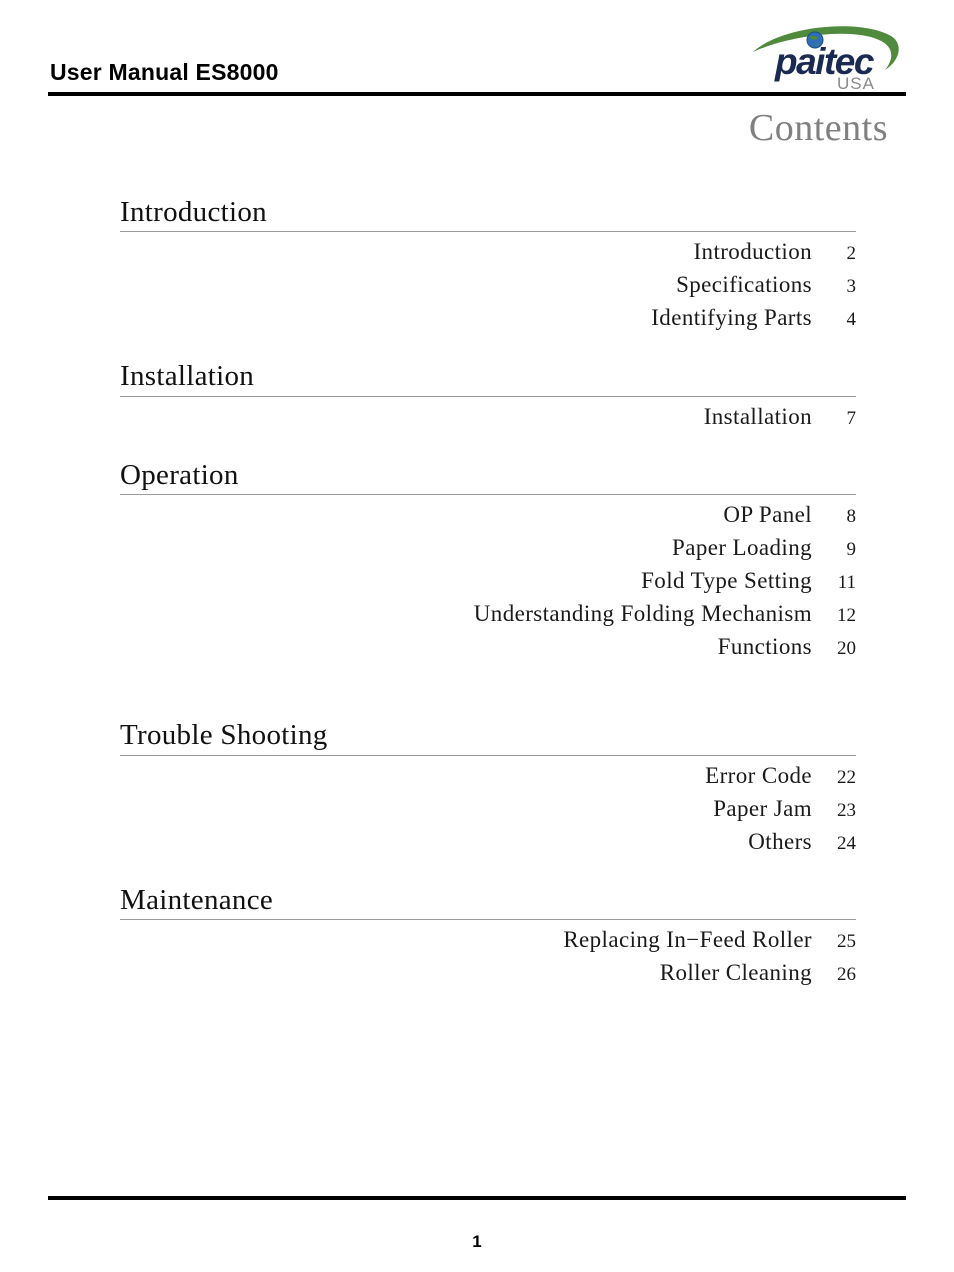  What do you see at coordinates (767, 515) in the screenshot?
I see `toc-entry-label: OP Panel` at bounding box center [767, 515].